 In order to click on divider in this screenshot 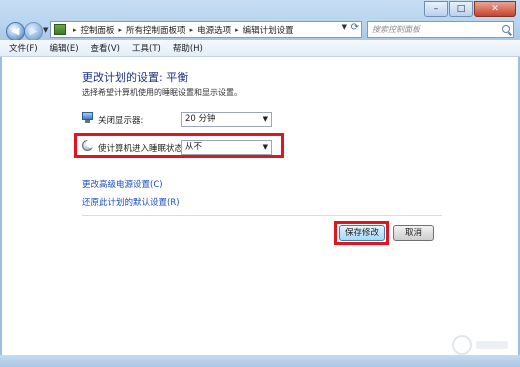, I will do `click(262, 215)`.